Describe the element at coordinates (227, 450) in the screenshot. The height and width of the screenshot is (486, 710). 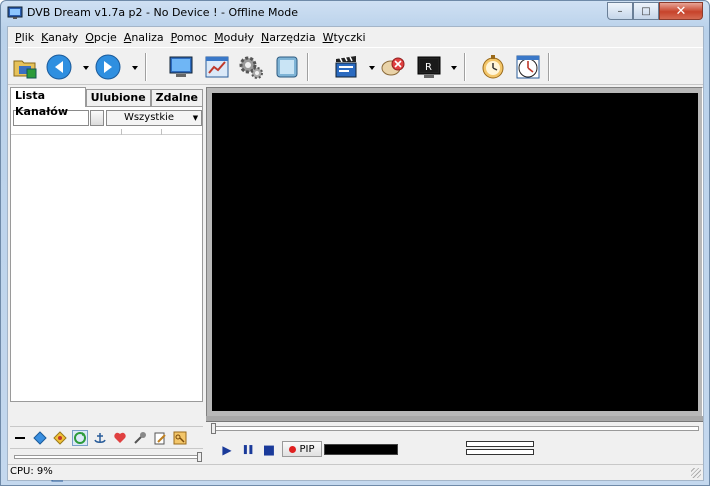
I see `play-button: ▶` at that location.